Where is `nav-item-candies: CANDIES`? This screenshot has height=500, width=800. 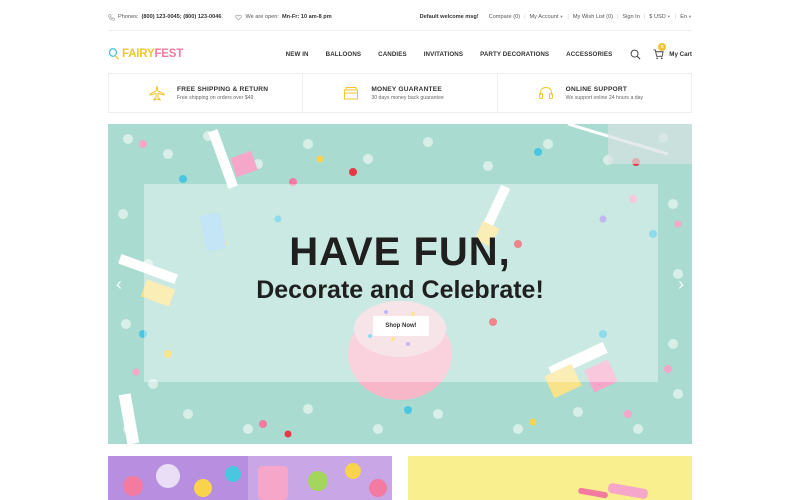 nav-item-candies: CANDIES is located at coordinates (392, 54).